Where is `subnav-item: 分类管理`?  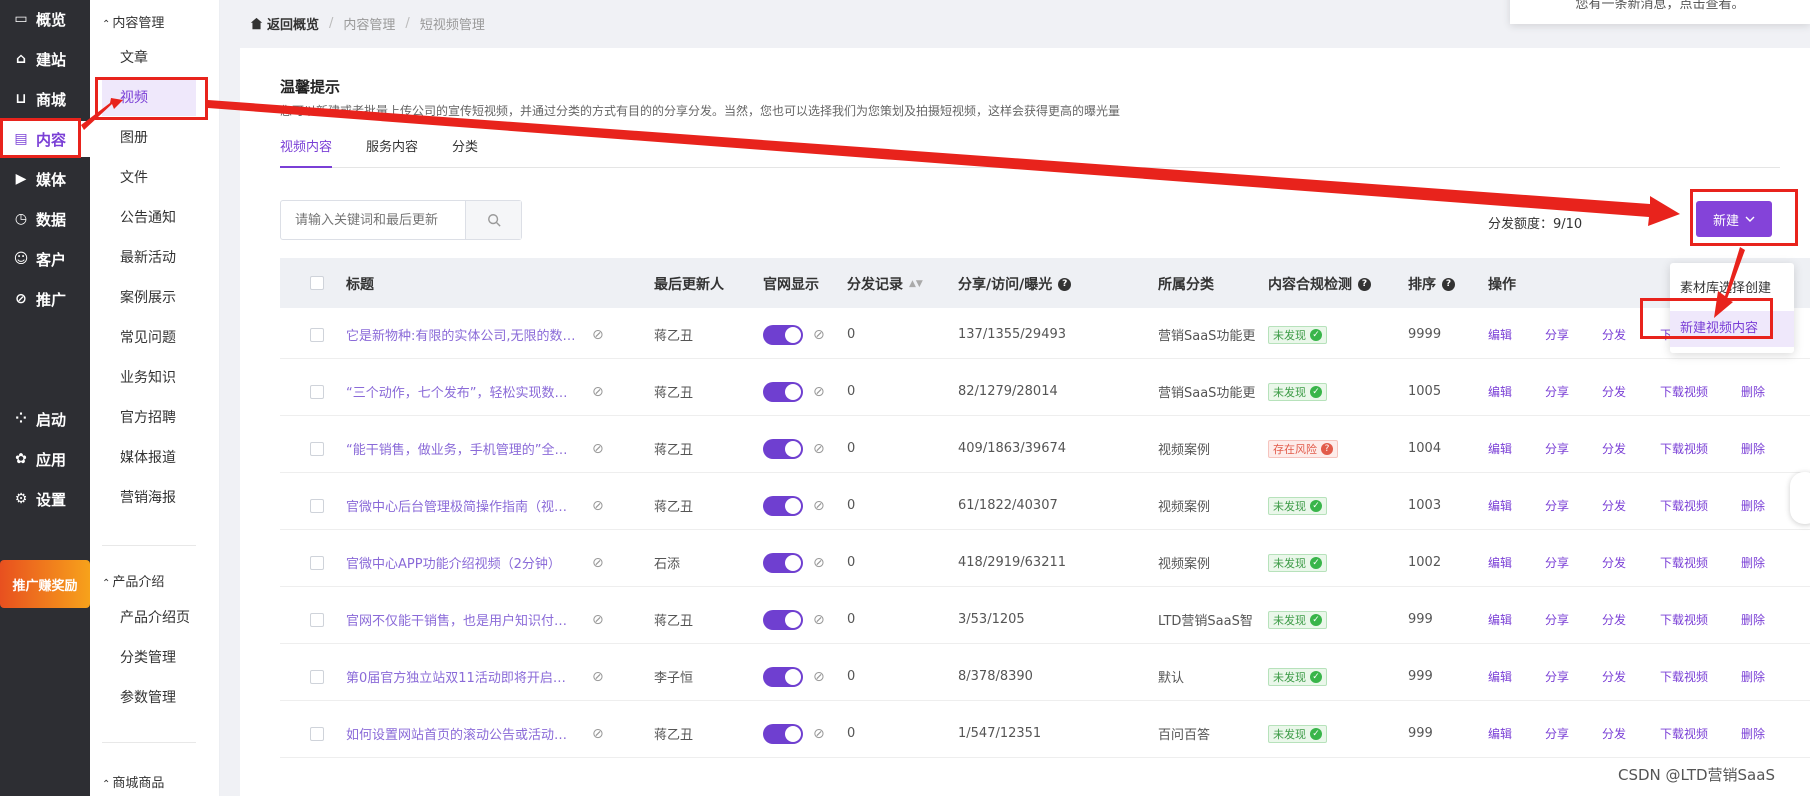 subnav-item: 分类管理 is located at coordinates (149, 658).